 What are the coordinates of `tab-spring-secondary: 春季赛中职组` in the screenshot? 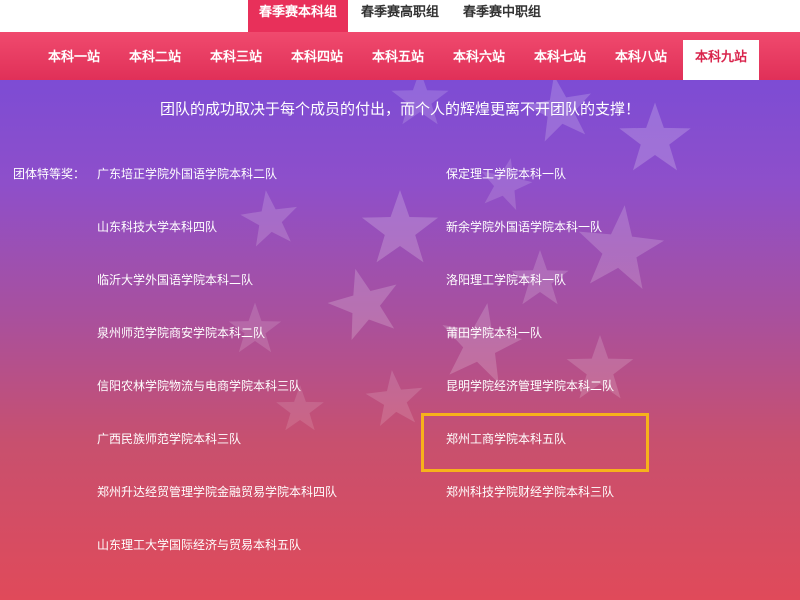 It's located at (502, 16).